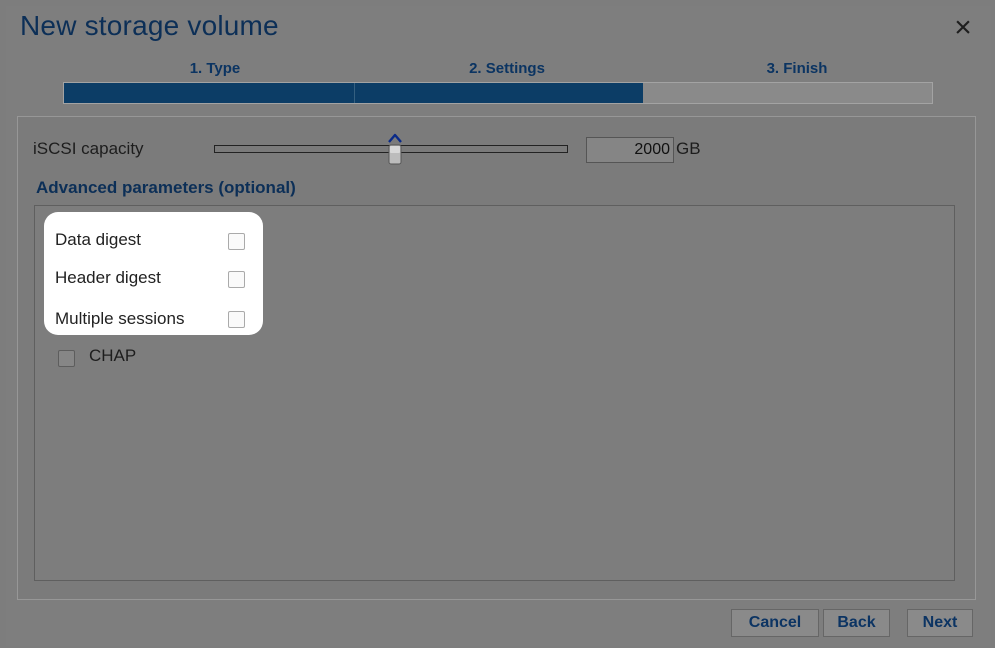 This screenshot has height=648, width=995. I want to click on chap-checkbox, so click(66, 358).